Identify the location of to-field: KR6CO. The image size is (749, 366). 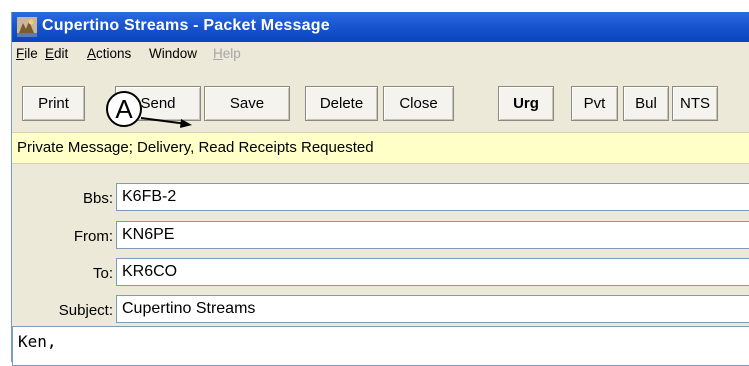
(432, 272).